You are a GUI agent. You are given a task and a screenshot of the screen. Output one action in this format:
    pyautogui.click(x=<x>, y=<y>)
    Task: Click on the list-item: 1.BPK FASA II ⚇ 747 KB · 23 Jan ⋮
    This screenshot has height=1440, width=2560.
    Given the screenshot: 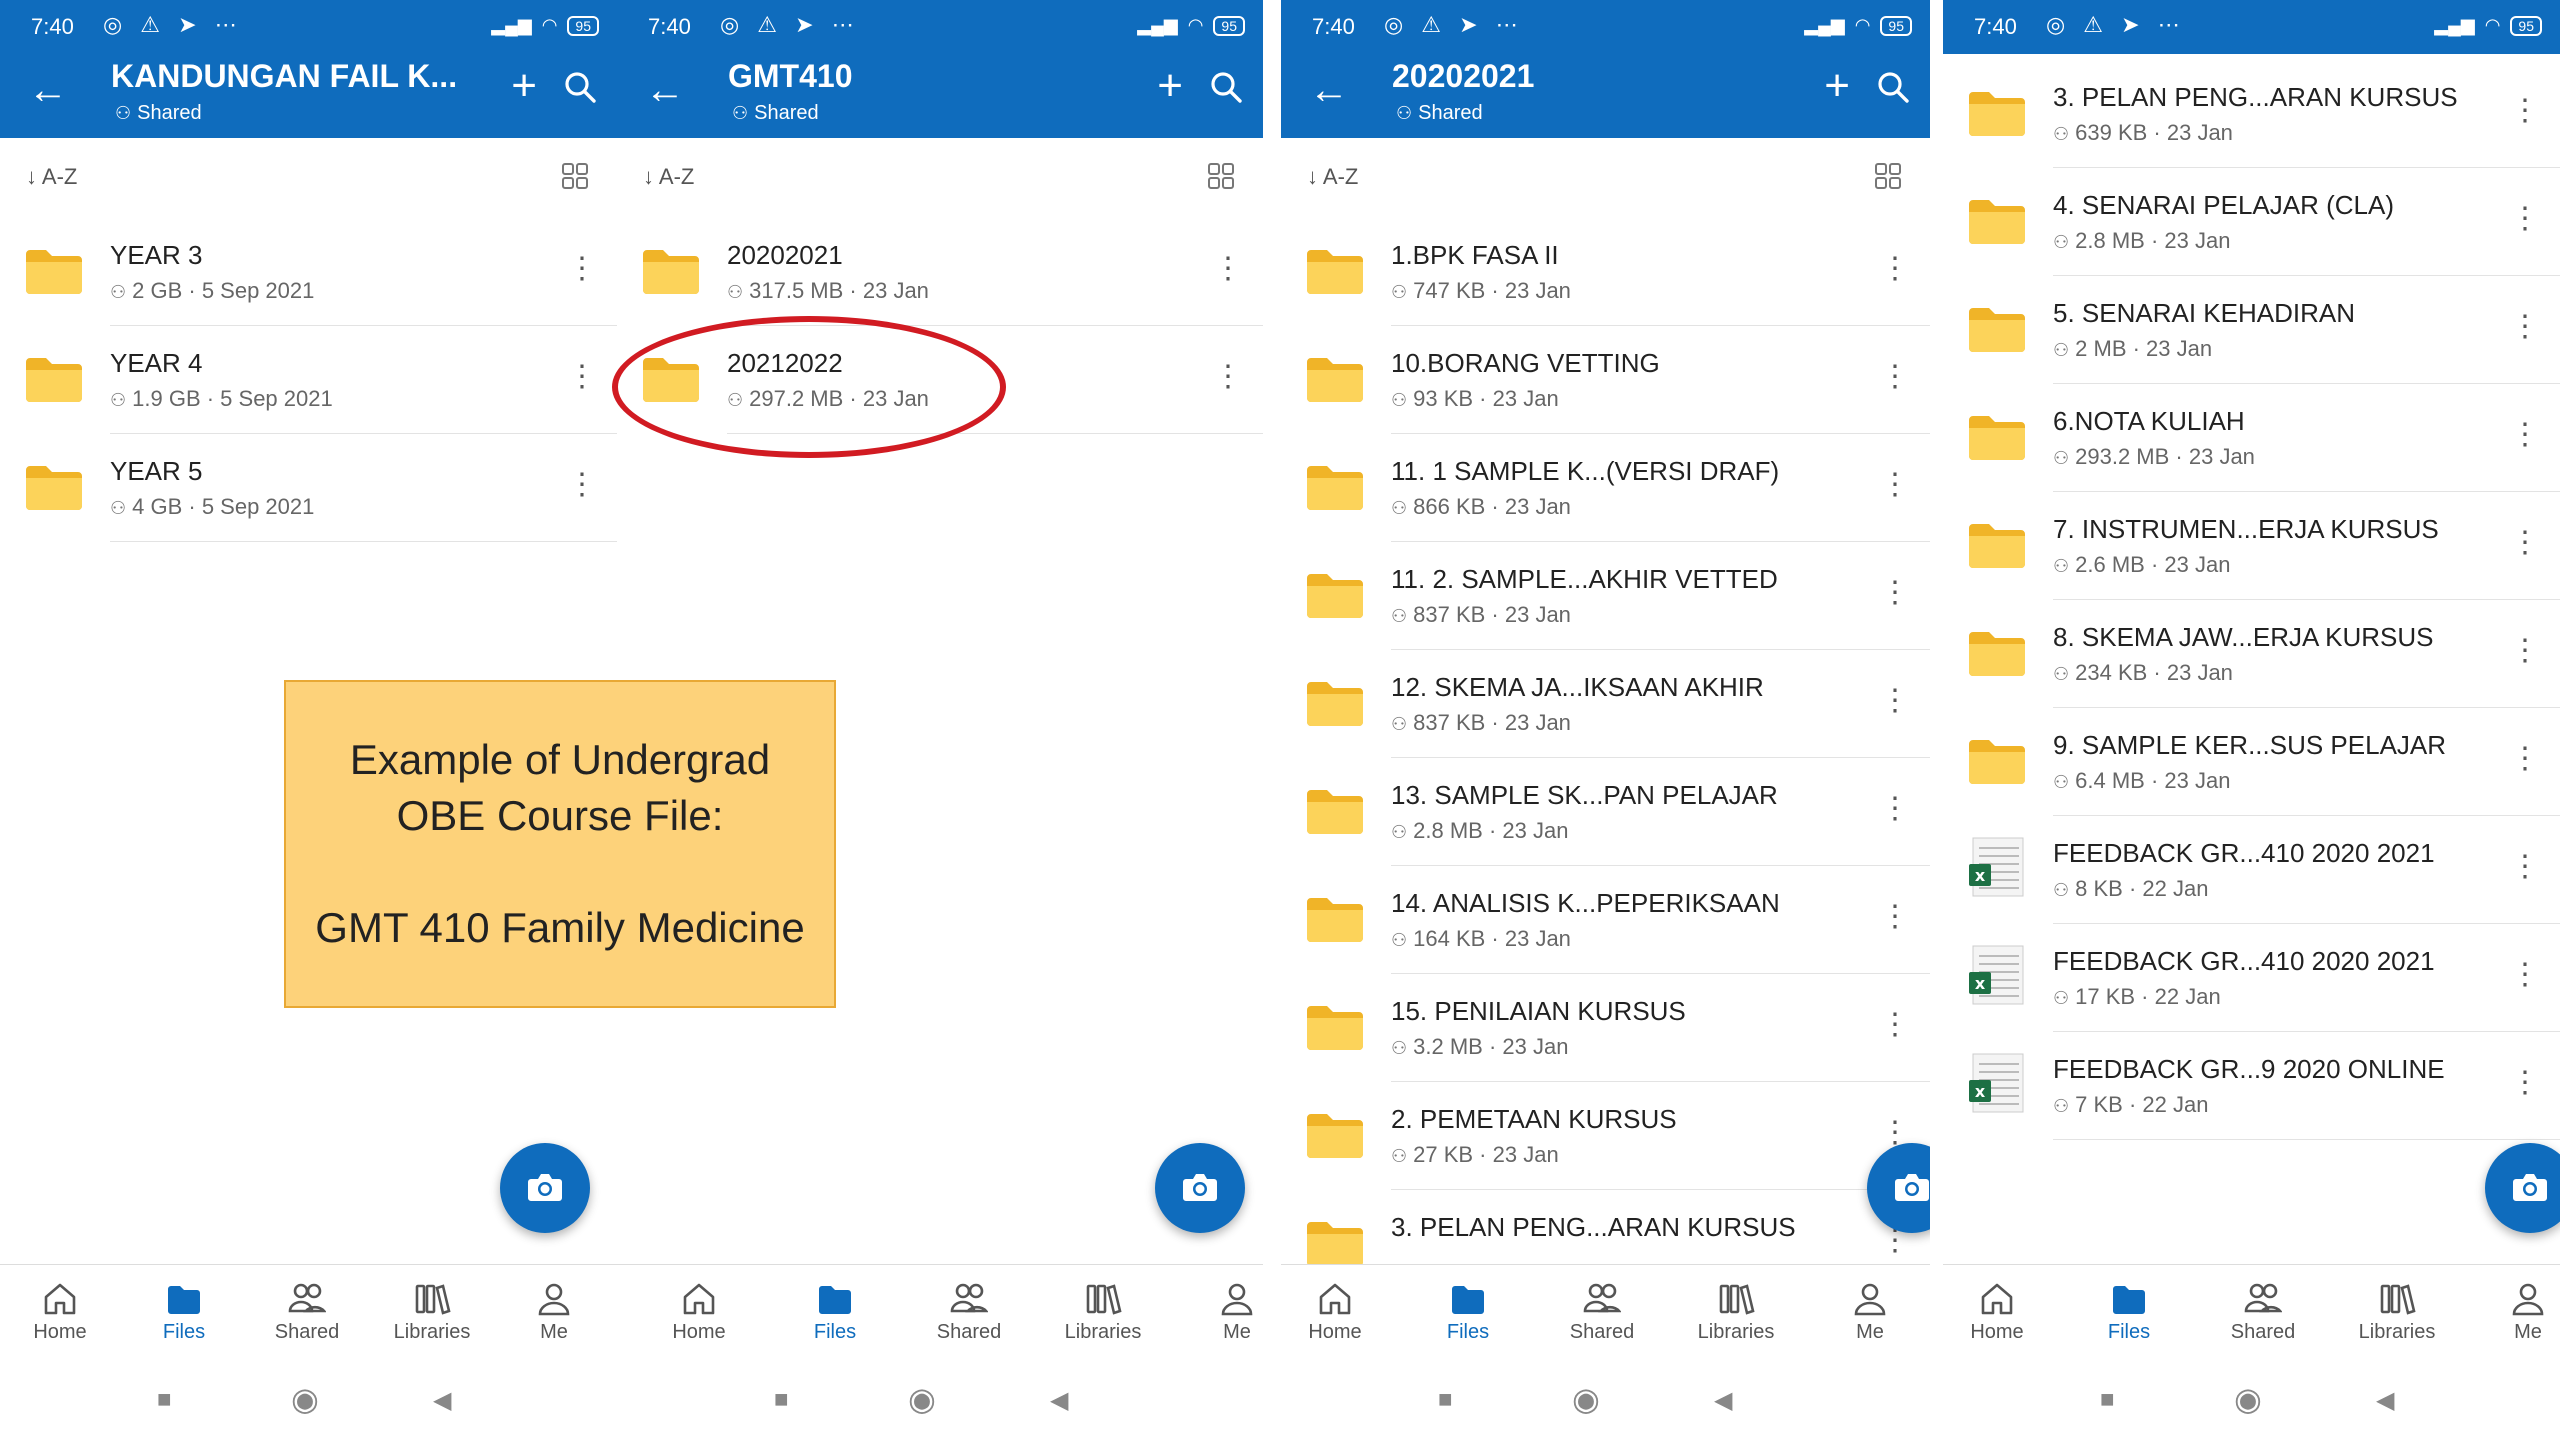 What is the action you would take?
    pyautogui.click(x=1605, y=272)
    